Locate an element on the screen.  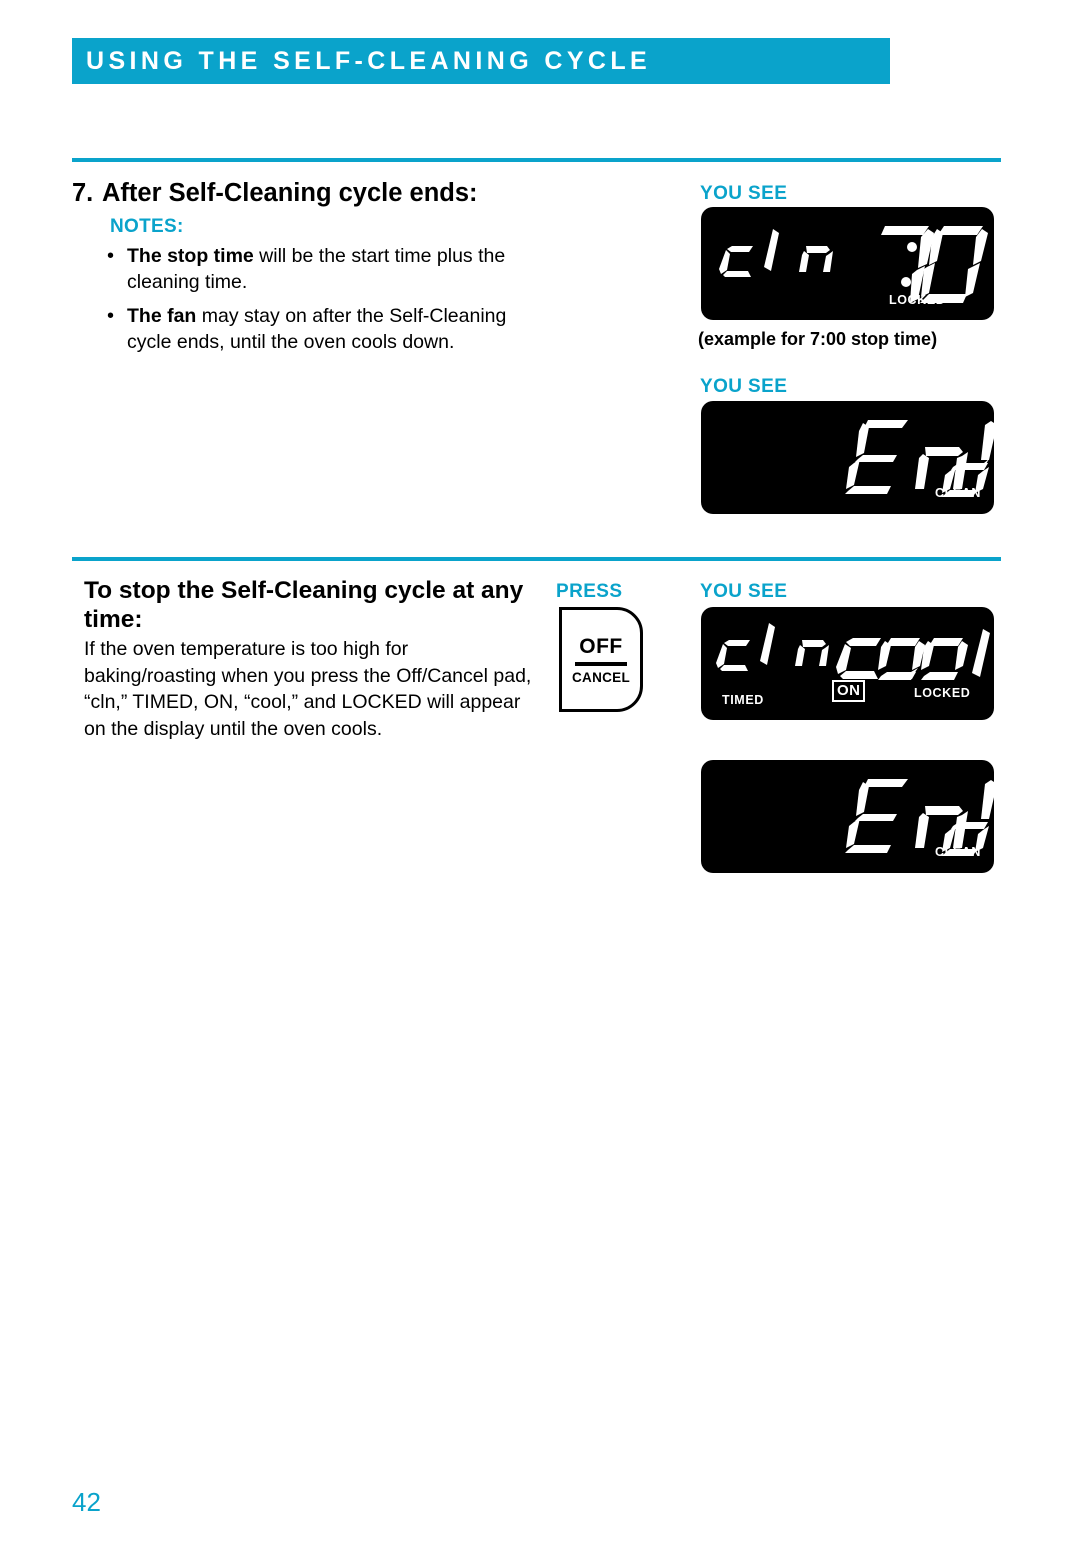
display-cln-cool: TIMED ON LOCKED is located at coordinates (847, 663).